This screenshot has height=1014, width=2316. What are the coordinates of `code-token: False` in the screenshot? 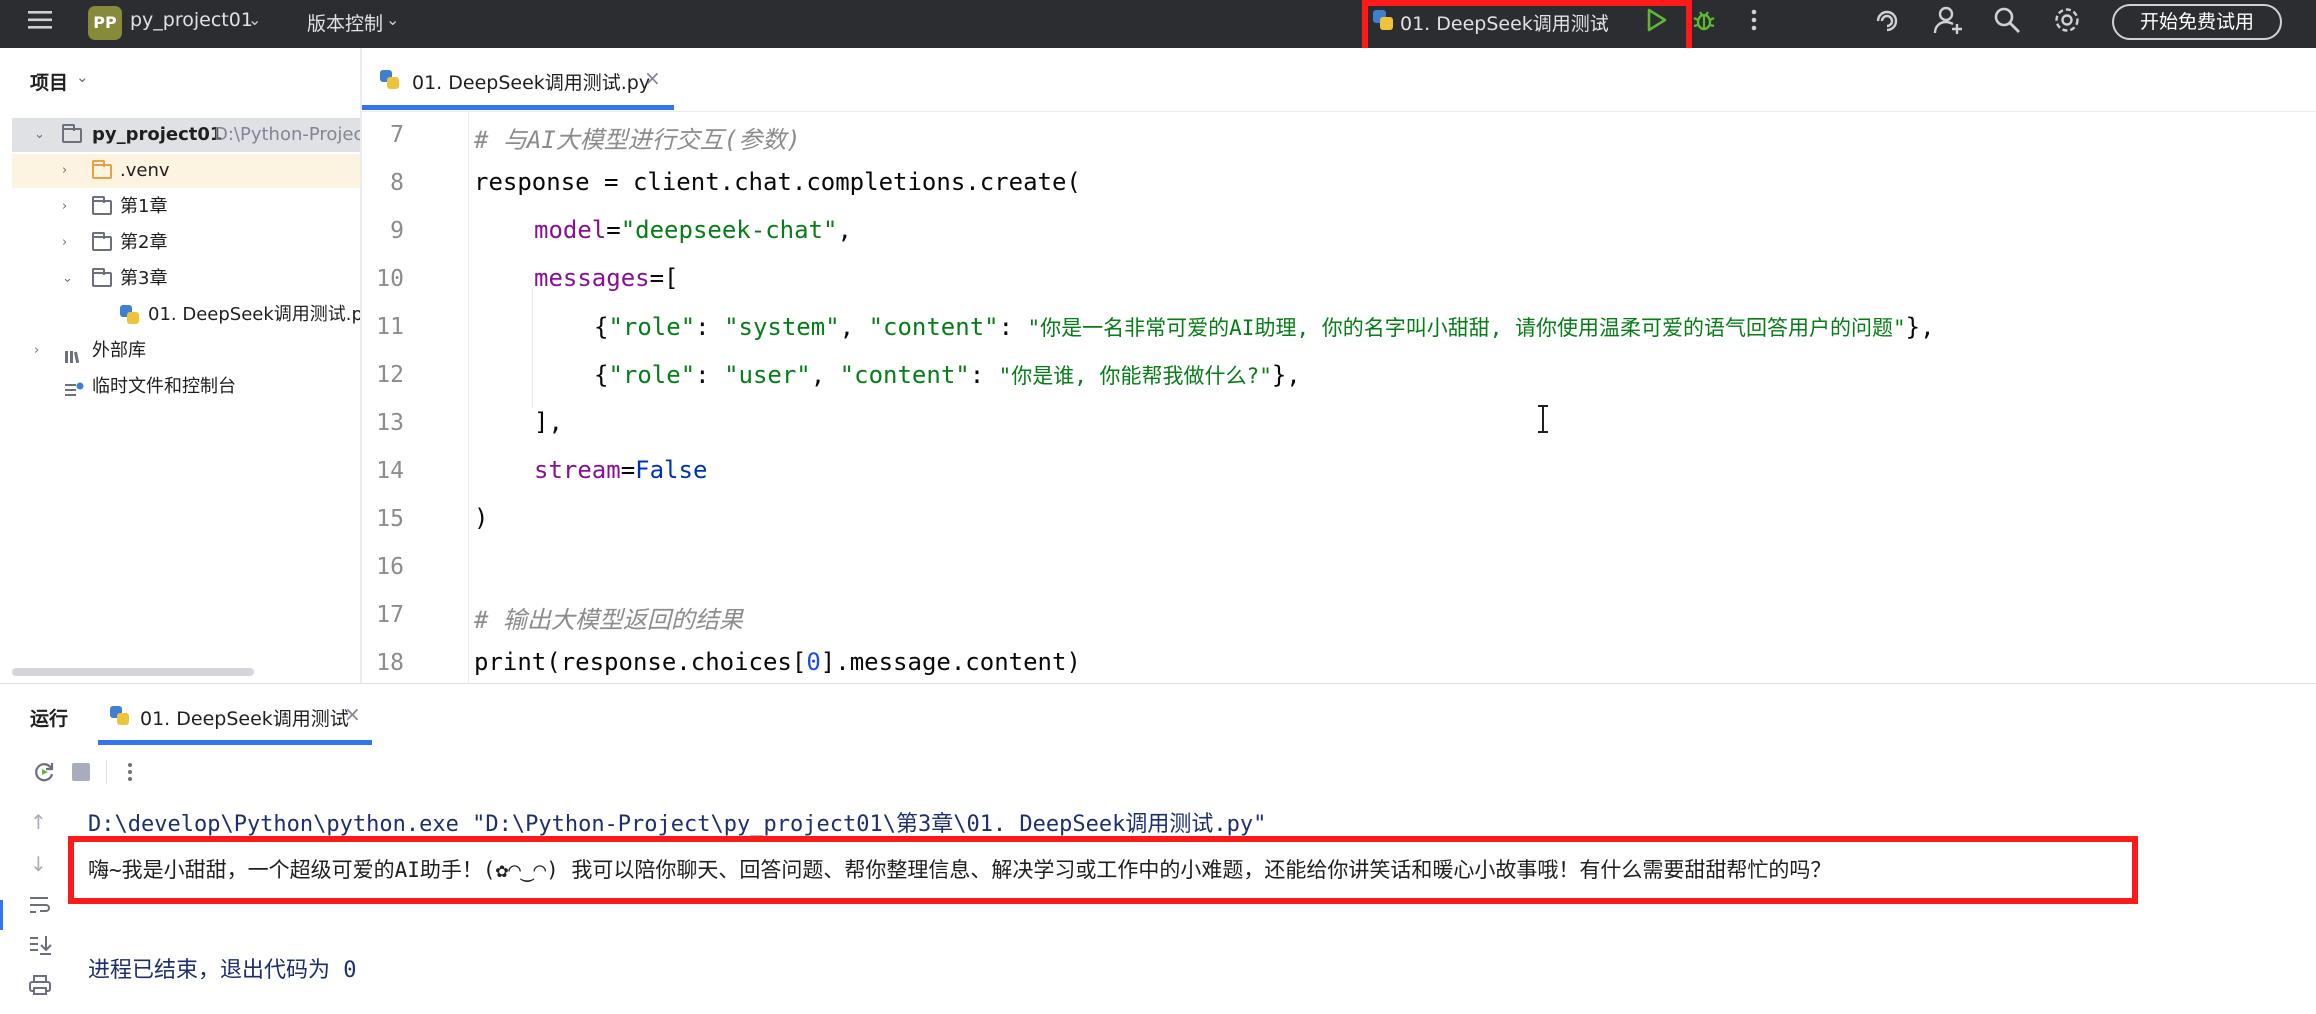 It's located at (671, 470).